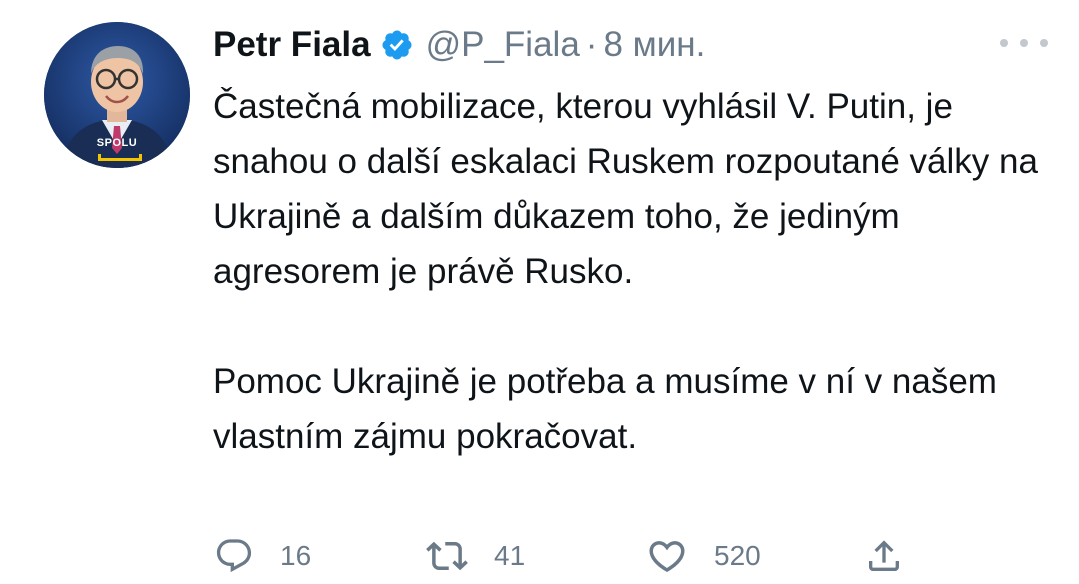 This screenshot has width=1079, height=584. I want to click on tweet-header: Petr Fiala @P_Fiala · 8 мин., so click(459, 45).